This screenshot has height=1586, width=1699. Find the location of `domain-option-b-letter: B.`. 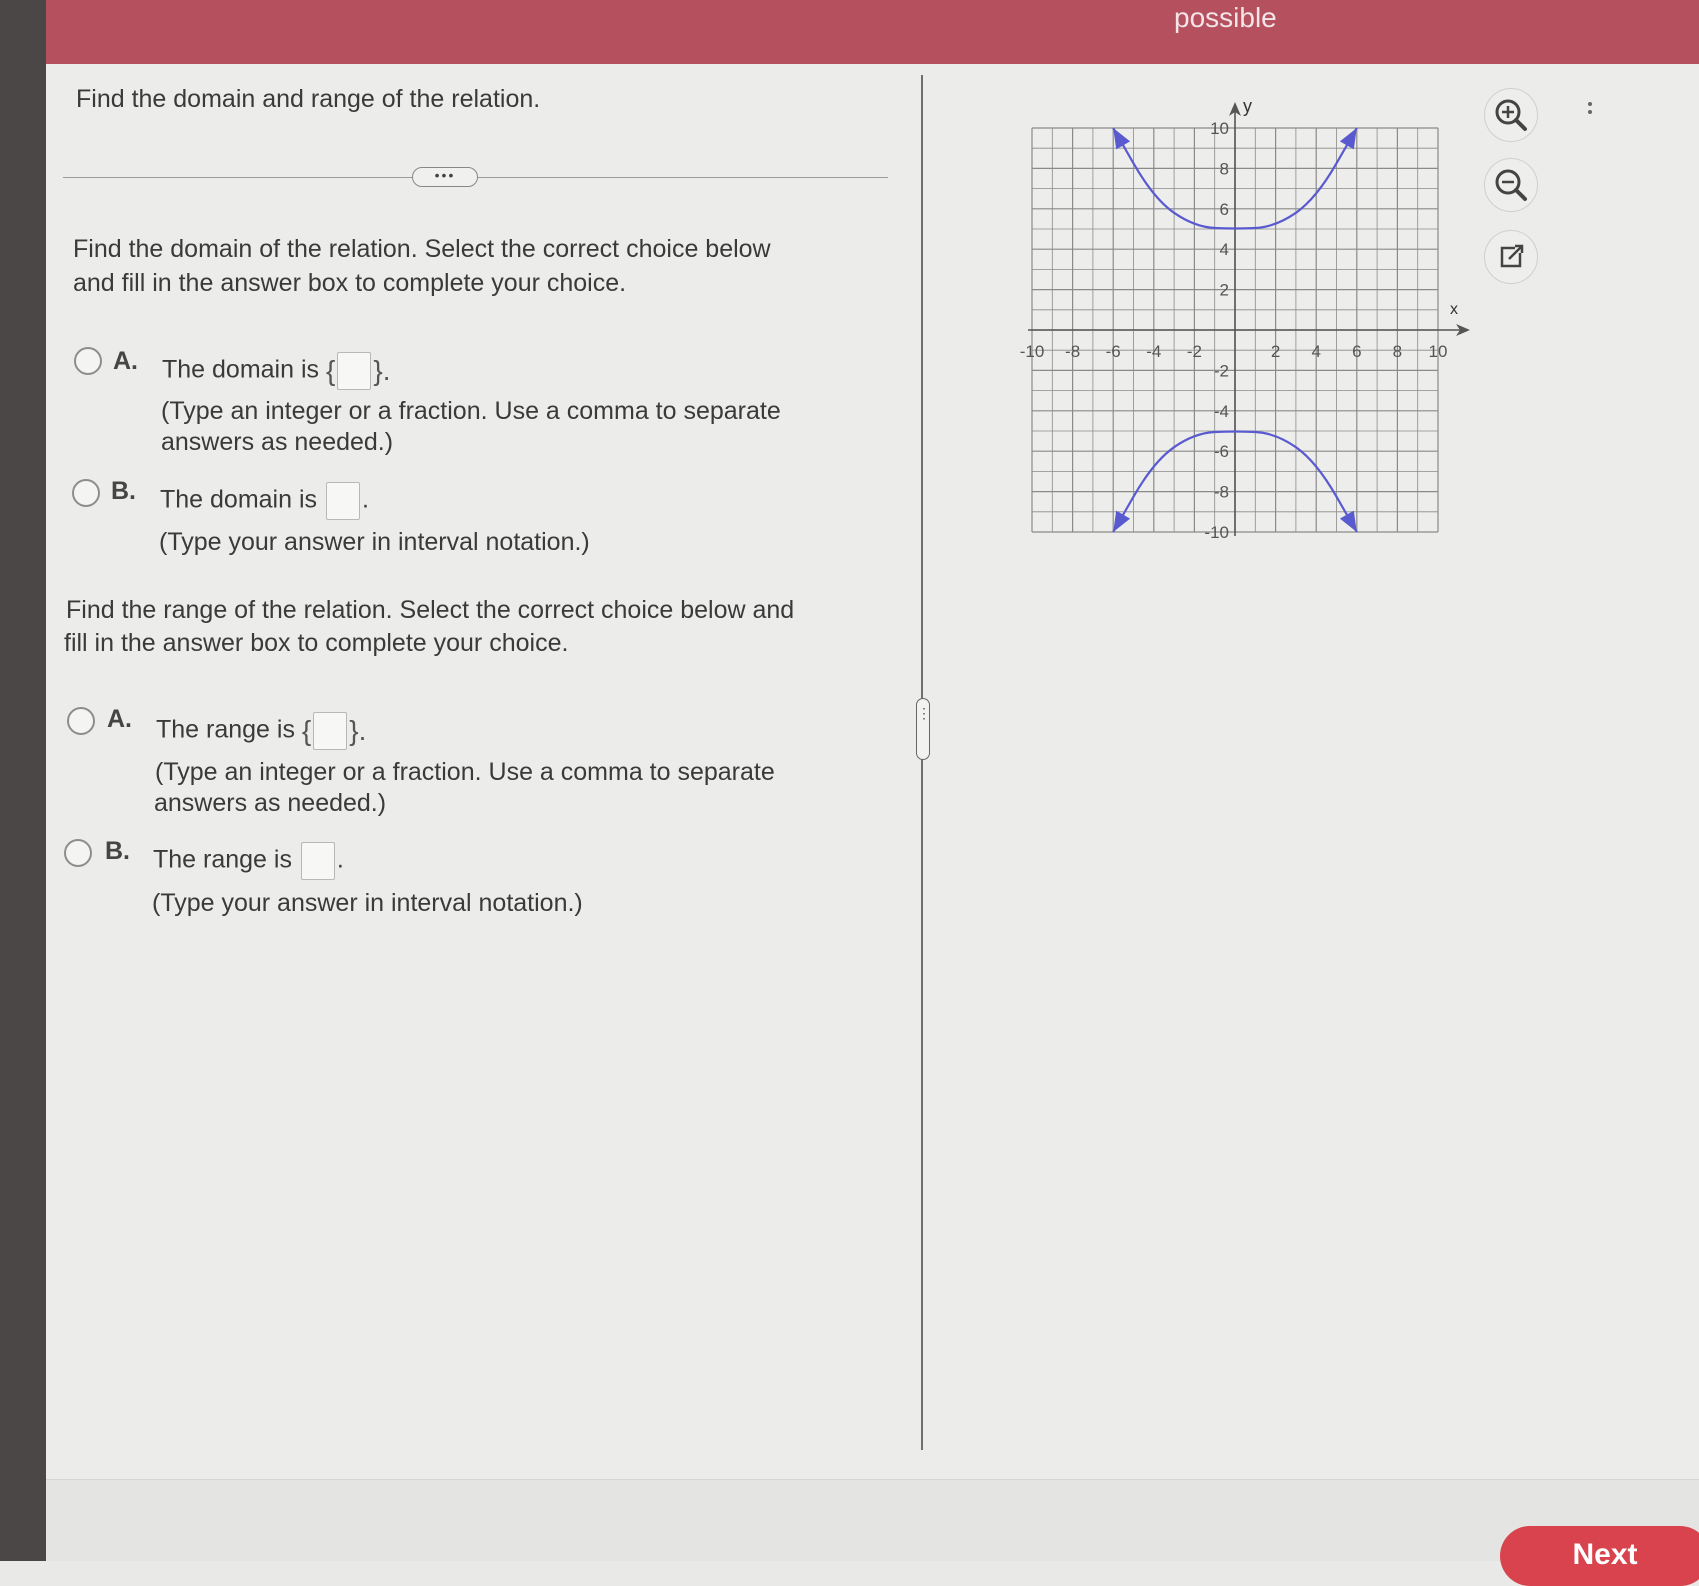

domain-option-b-letter: B. is located at coordinates (123, 491).